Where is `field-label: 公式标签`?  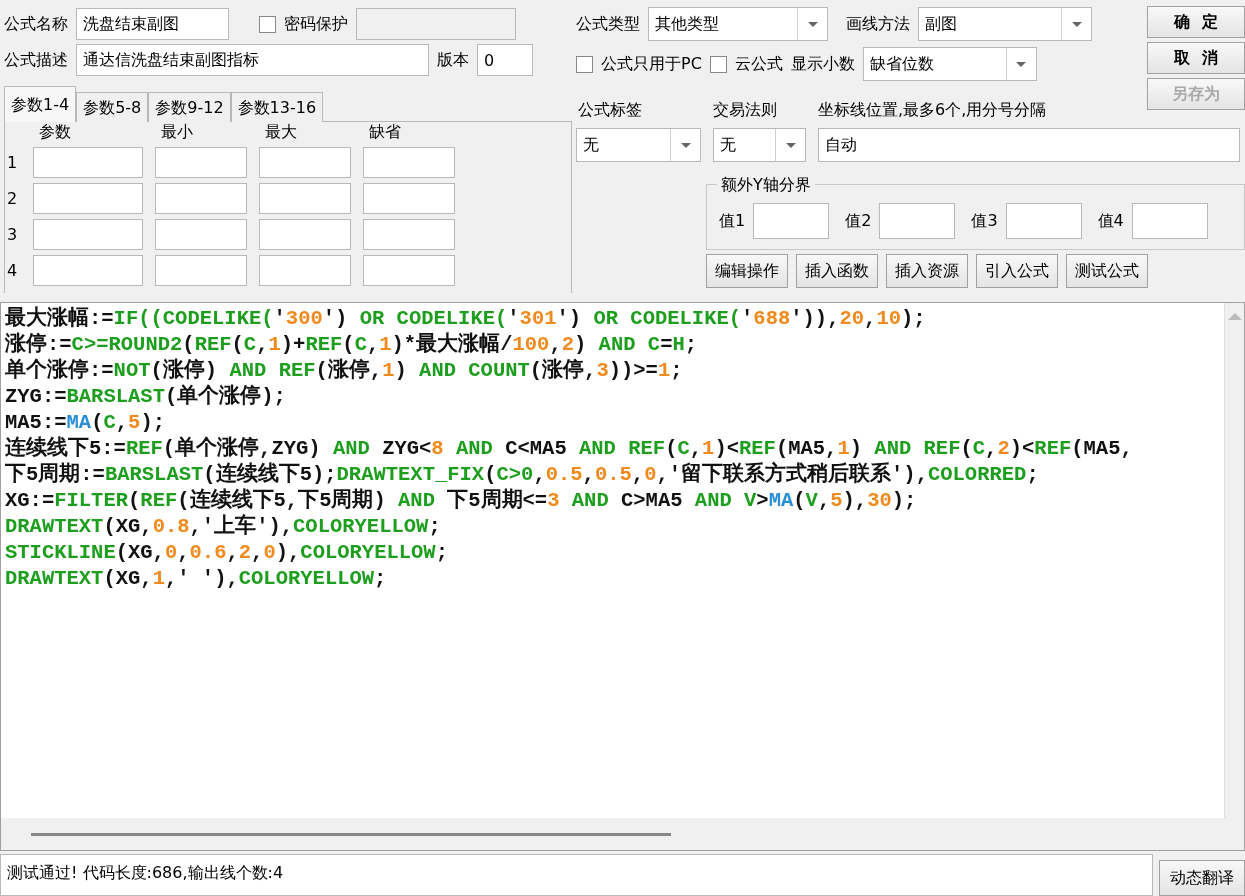
field-label: 公式标签 is located at coordinates (610, 110).